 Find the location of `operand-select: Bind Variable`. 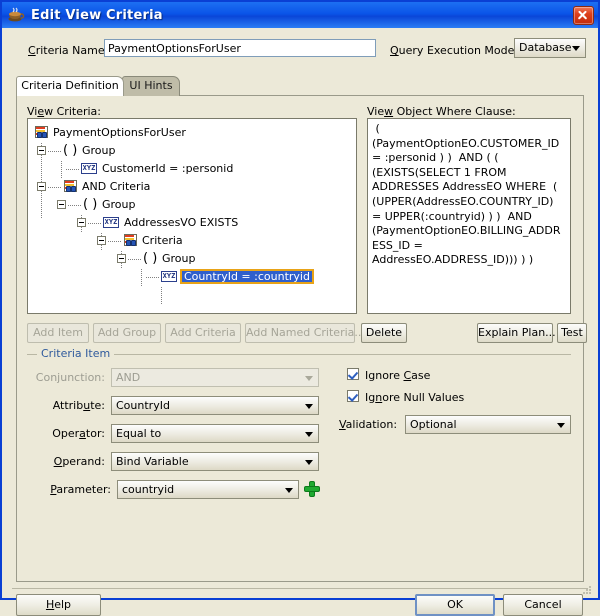

operand-select: Bind Variable is located at coordinates (215, 461).